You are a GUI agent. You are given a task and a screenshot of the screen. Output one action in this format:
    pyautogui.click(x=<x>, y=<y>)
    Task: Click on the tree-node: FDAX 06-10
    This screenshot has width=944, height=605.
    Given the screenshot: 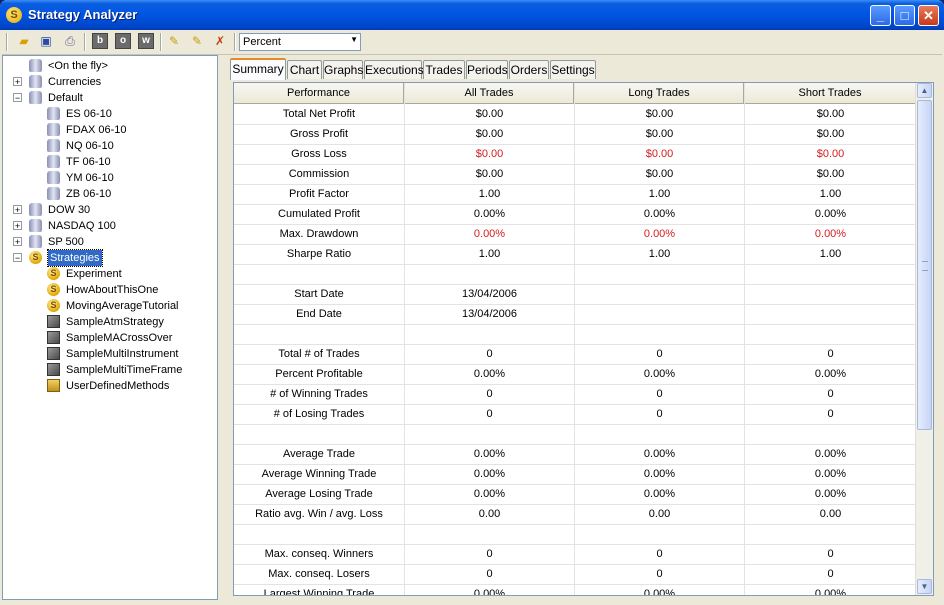 What is the action you would take?
    pyautogui.click(x=110, y=130)
    